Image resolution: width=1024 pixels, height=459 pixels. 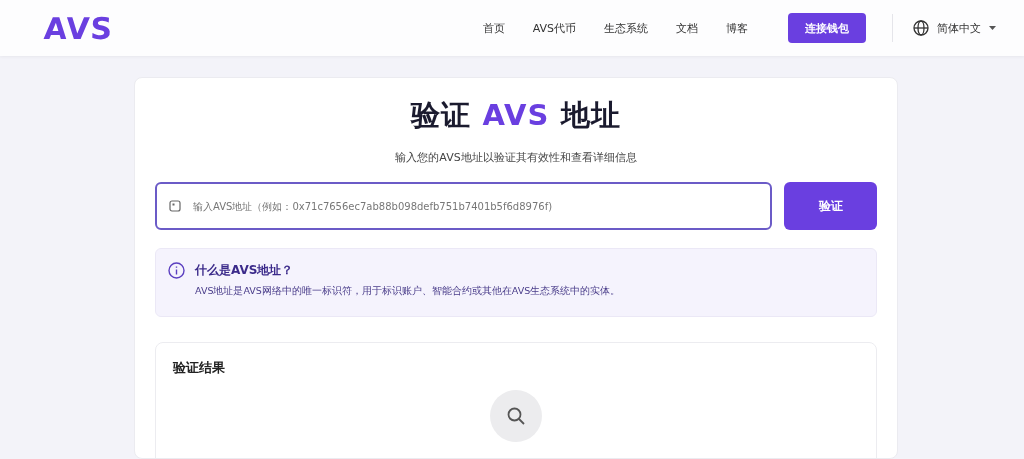 I want to click on caret-icon, so click(x=992, y=28).